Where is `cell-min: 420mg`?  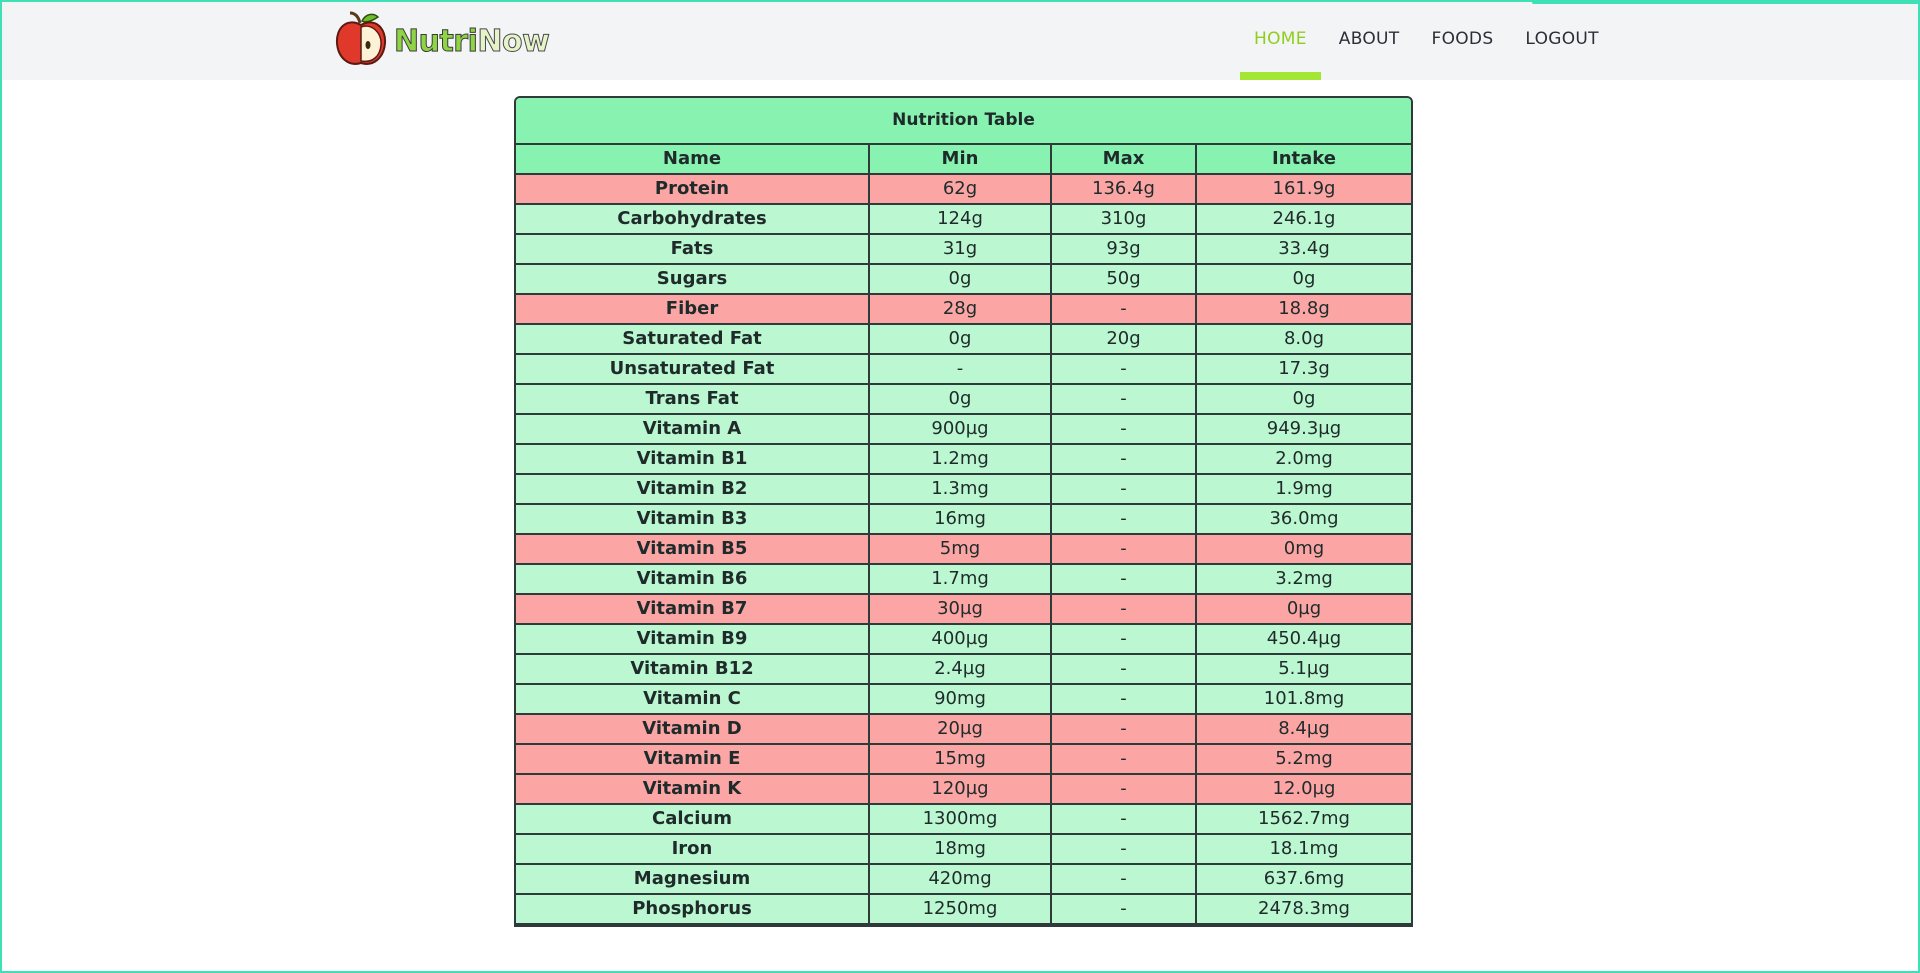 cell-min: 420mg is located at coordinates (960, 879).